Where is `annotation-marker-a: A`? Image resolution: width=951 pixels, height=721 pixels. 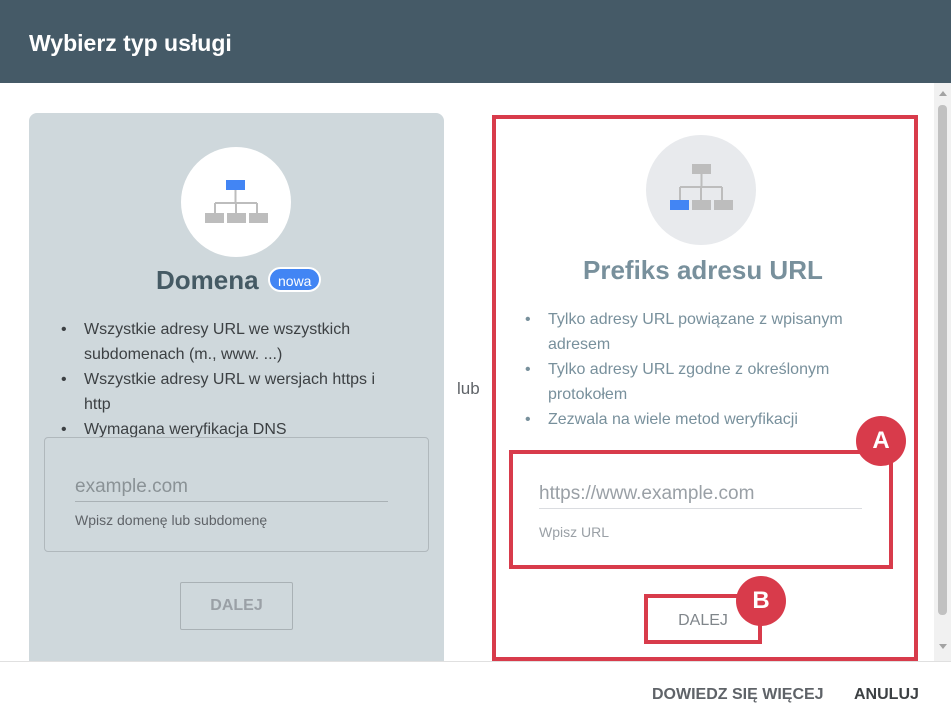 annotation-marker-a: A is located at coordinates (881, 441).